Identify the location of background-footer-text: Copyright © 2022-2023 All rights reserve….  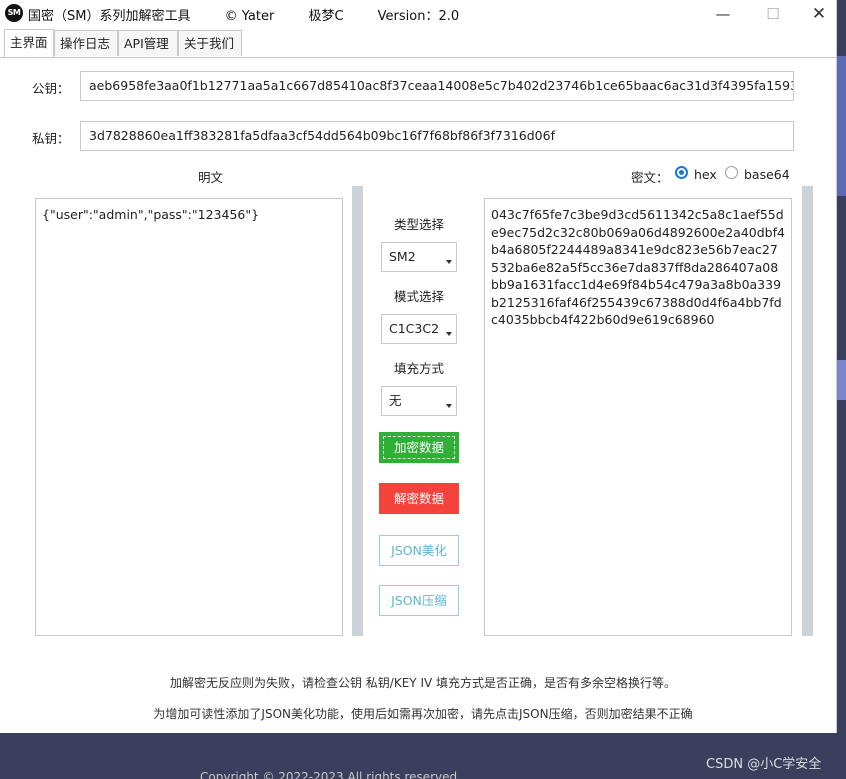
(329, 774).